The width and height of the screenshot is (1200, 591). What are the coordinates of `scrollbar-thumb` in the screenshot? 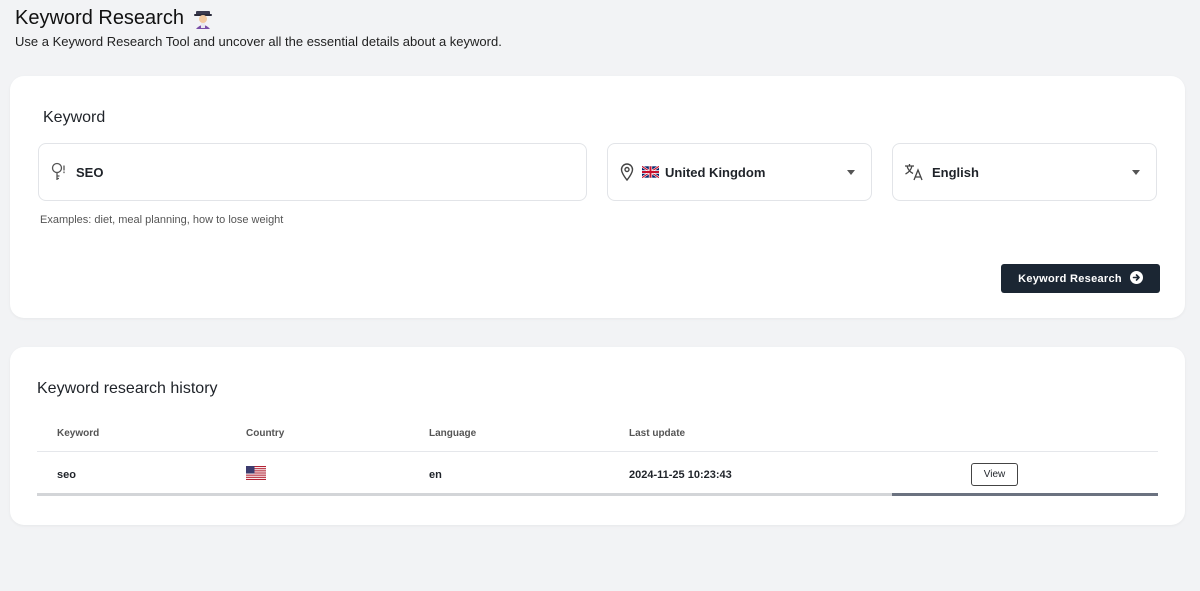 It's located at (1025, 494).